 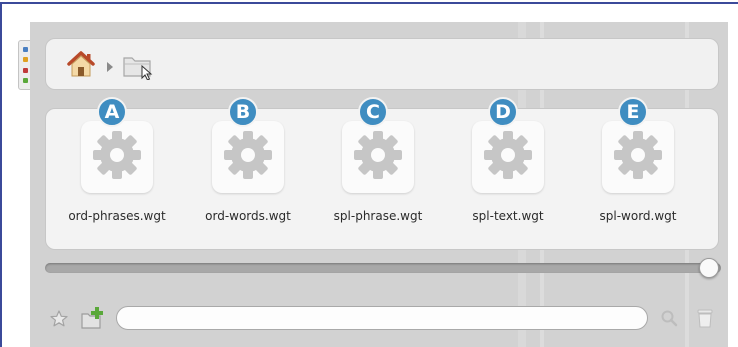 What do you see at coordinates (1, 174) in the screenshot?
I see `window-border-left` at bounding box center [1, 174].